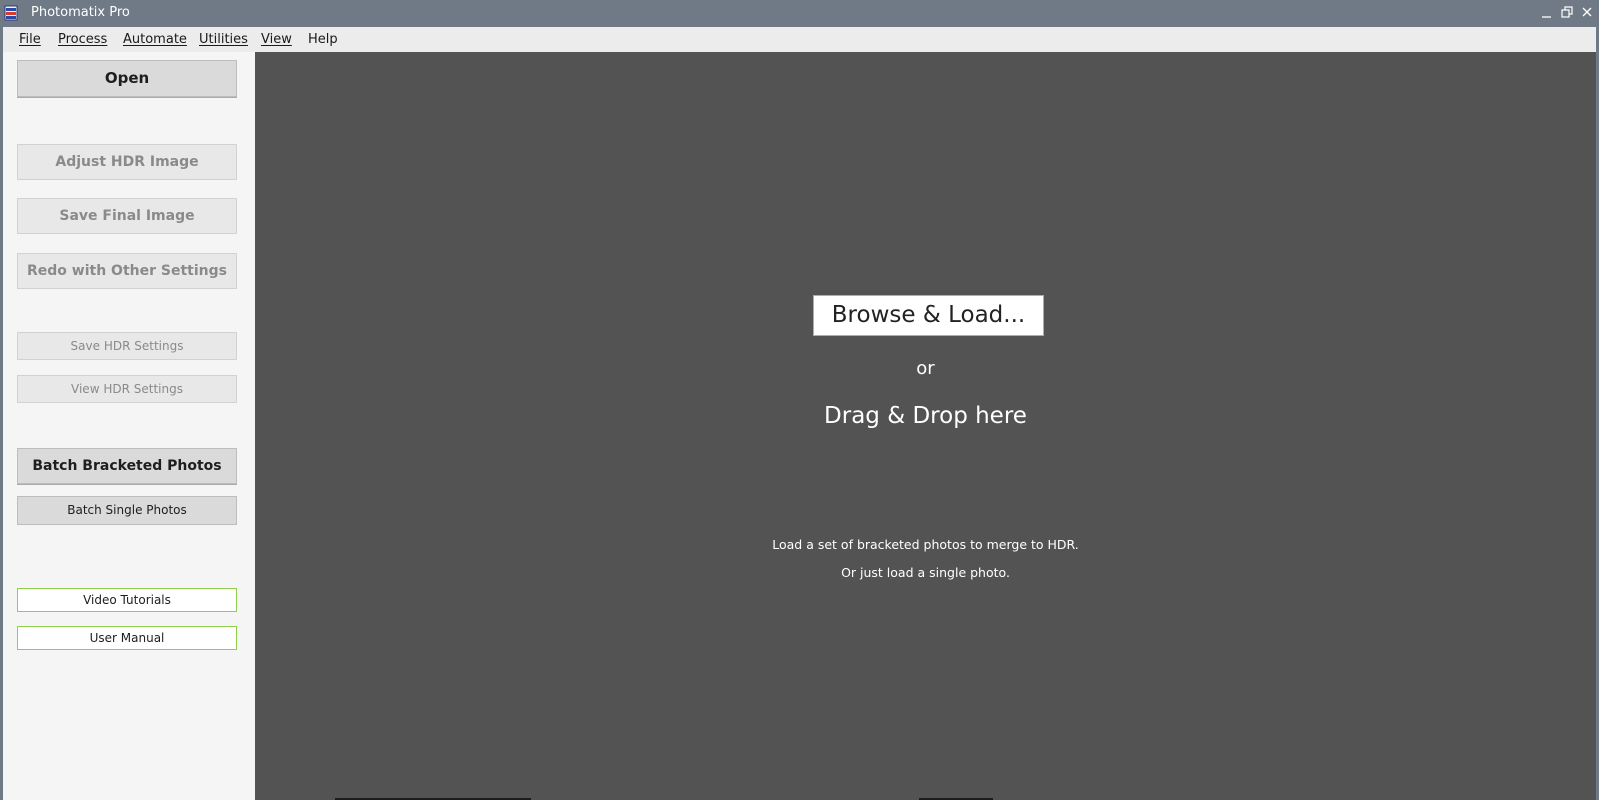 The image size is (1599, 800). What do you see at coordinates (223, 39) in the screenshot?
I see `menu-utilities: Utilities` at bounding box center [223, 39].